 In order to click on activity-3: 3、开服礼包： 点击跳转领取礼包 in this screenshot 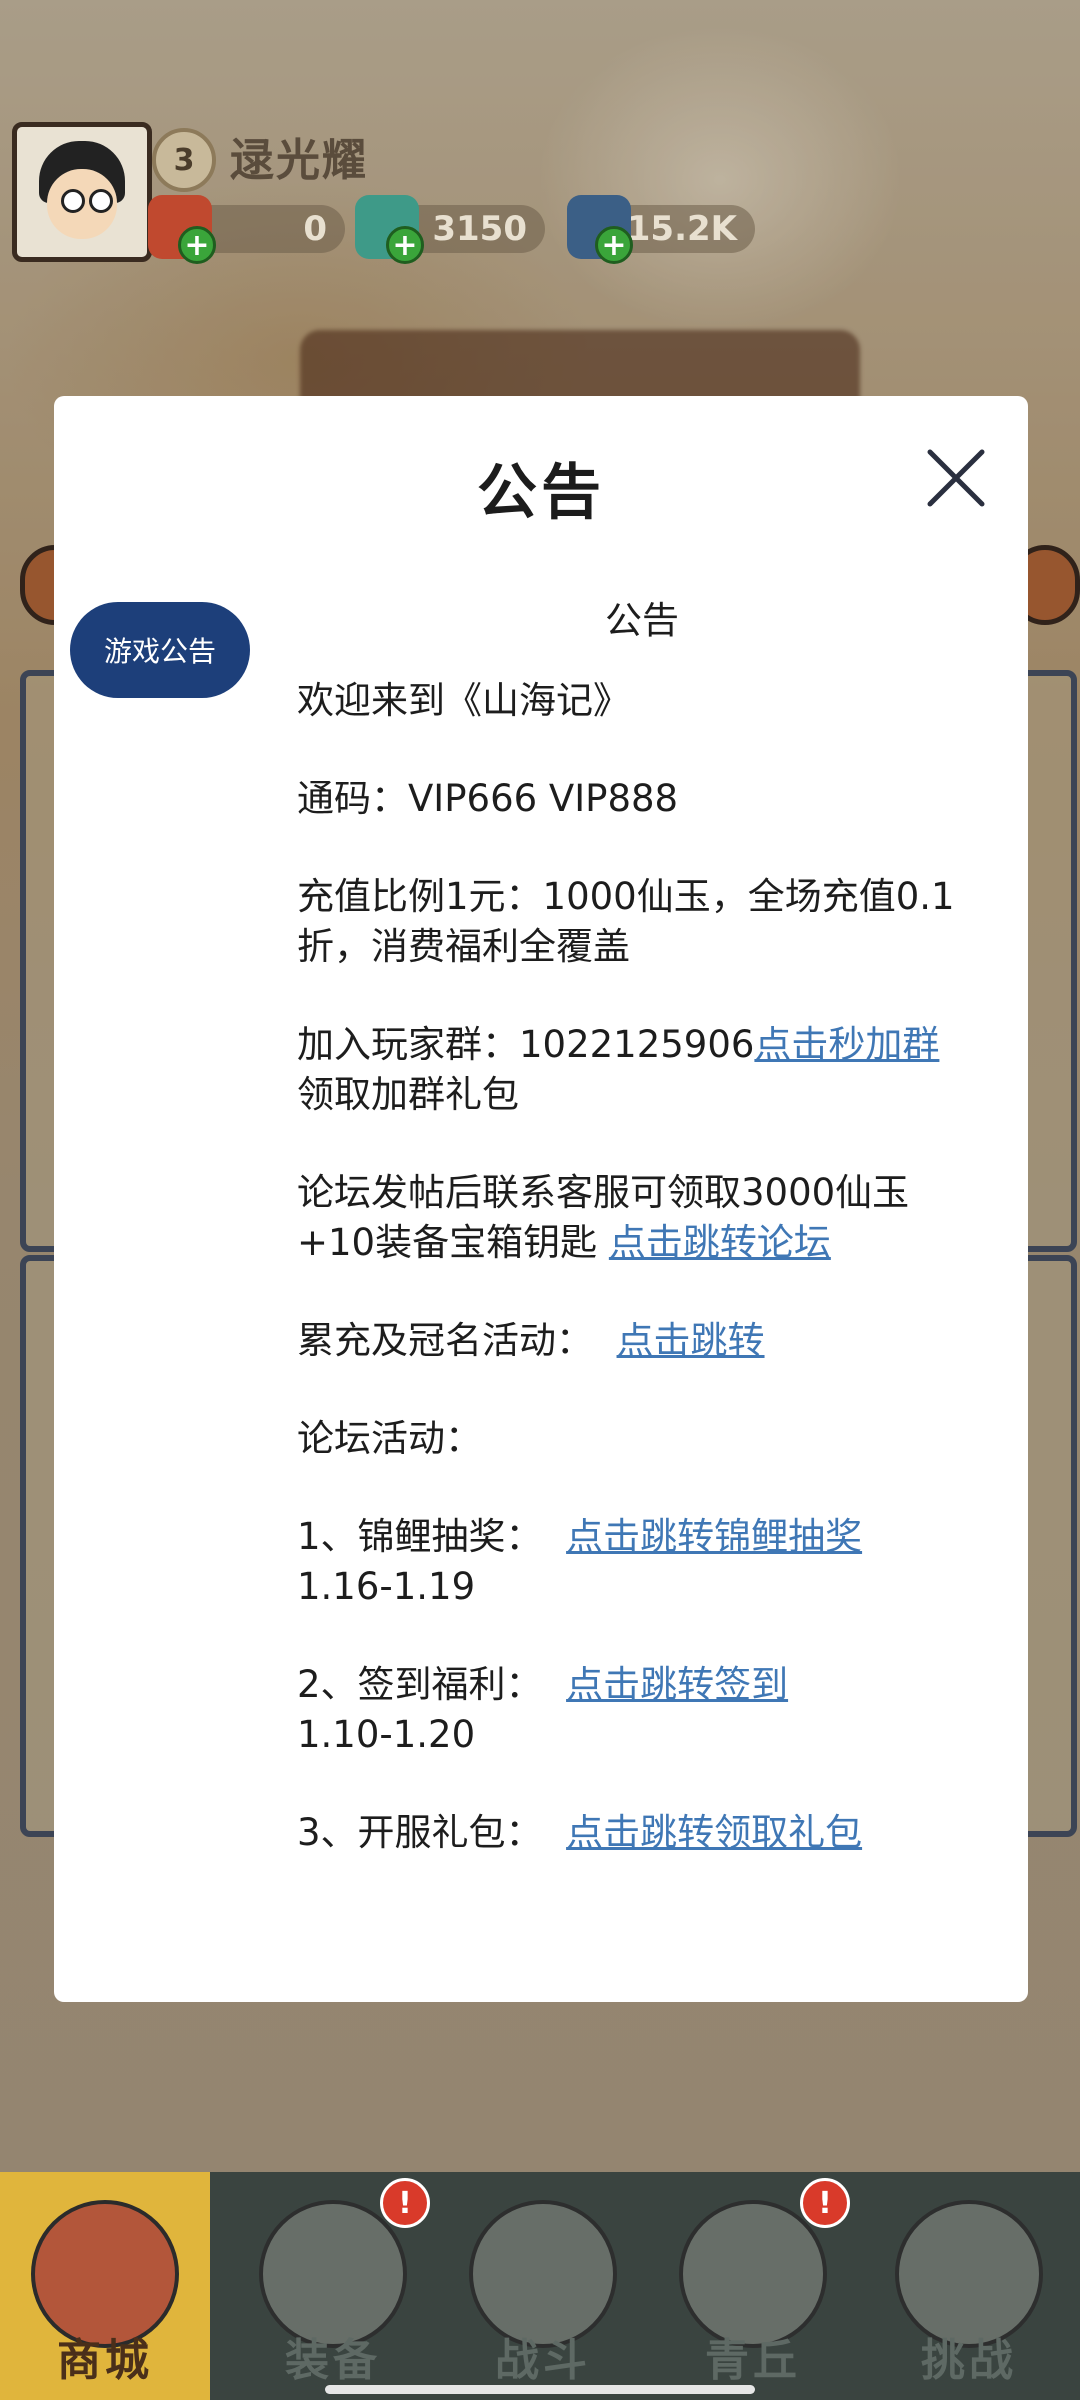, I will do `click(642, 1833)`.